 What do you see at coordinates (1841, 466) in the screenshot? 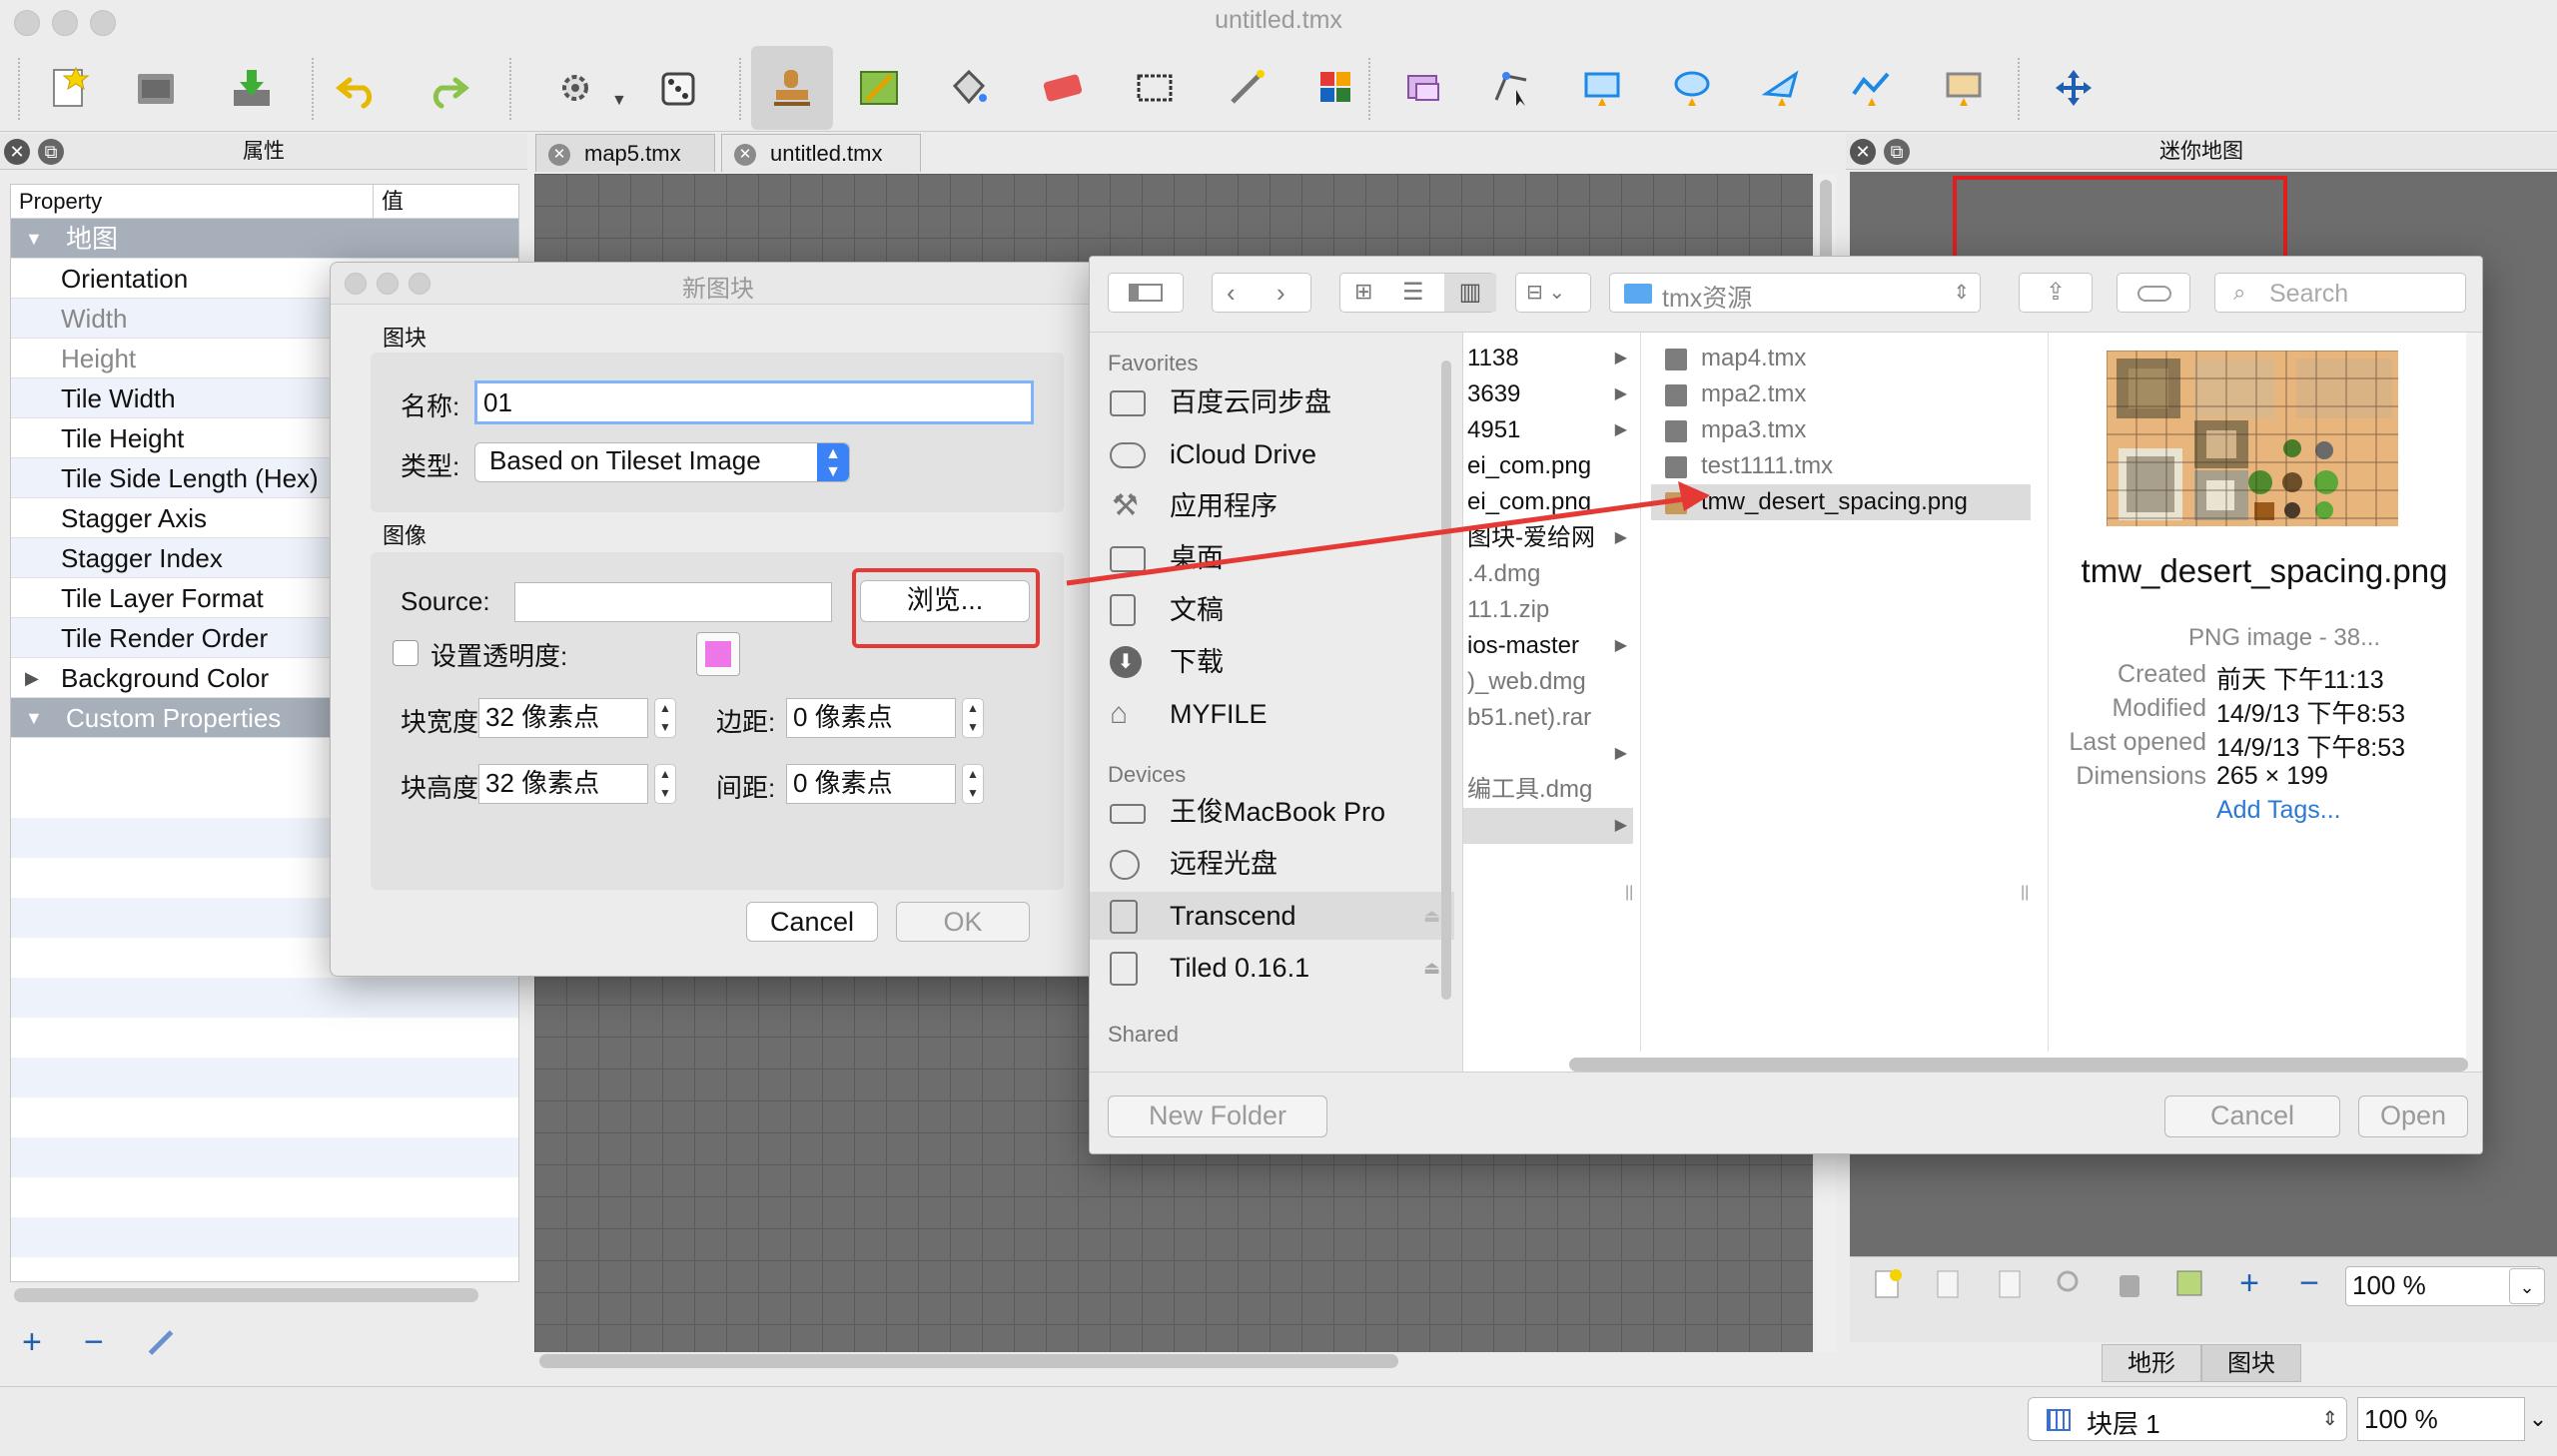
I see `list-item: test1111.tmx` at bounding box center [1841, 466].